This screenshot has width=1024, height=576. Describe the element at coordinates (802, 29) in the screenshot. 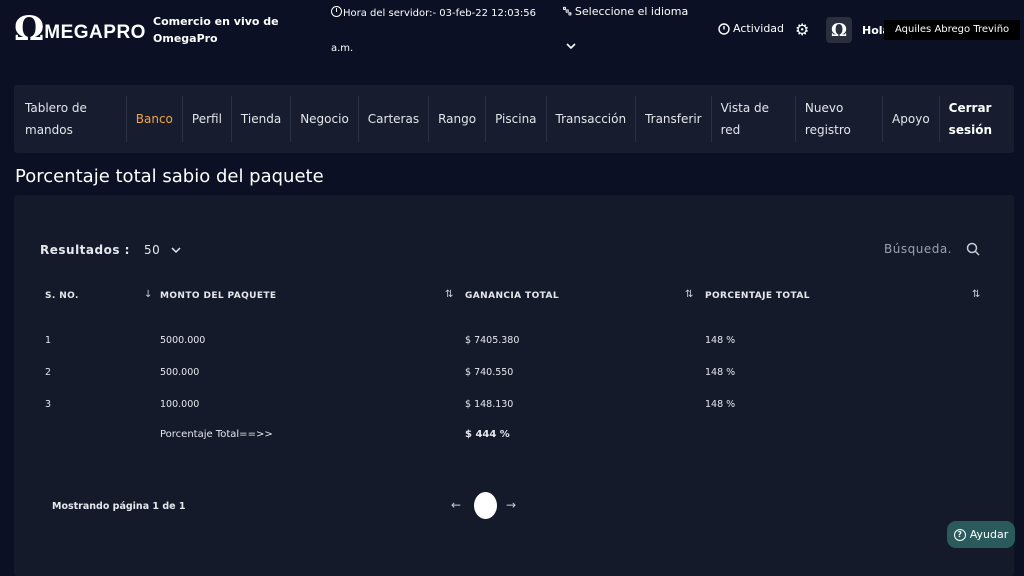

I see `gear-icon: ⚙` at that location.